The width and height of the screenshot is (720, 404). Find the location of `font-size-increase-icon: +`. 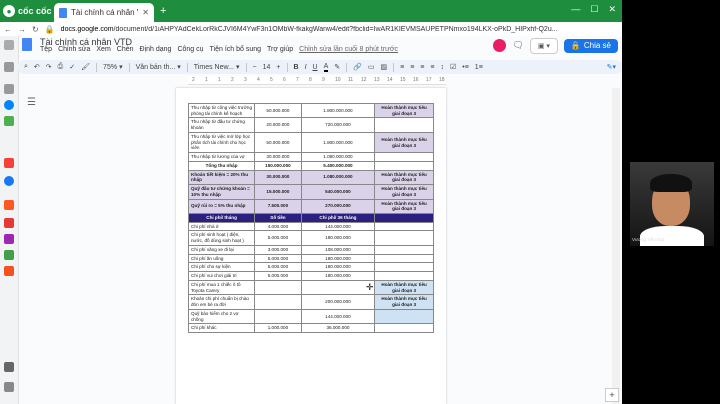

font-size-increase-icon: + is located at coordinates (278, 67).